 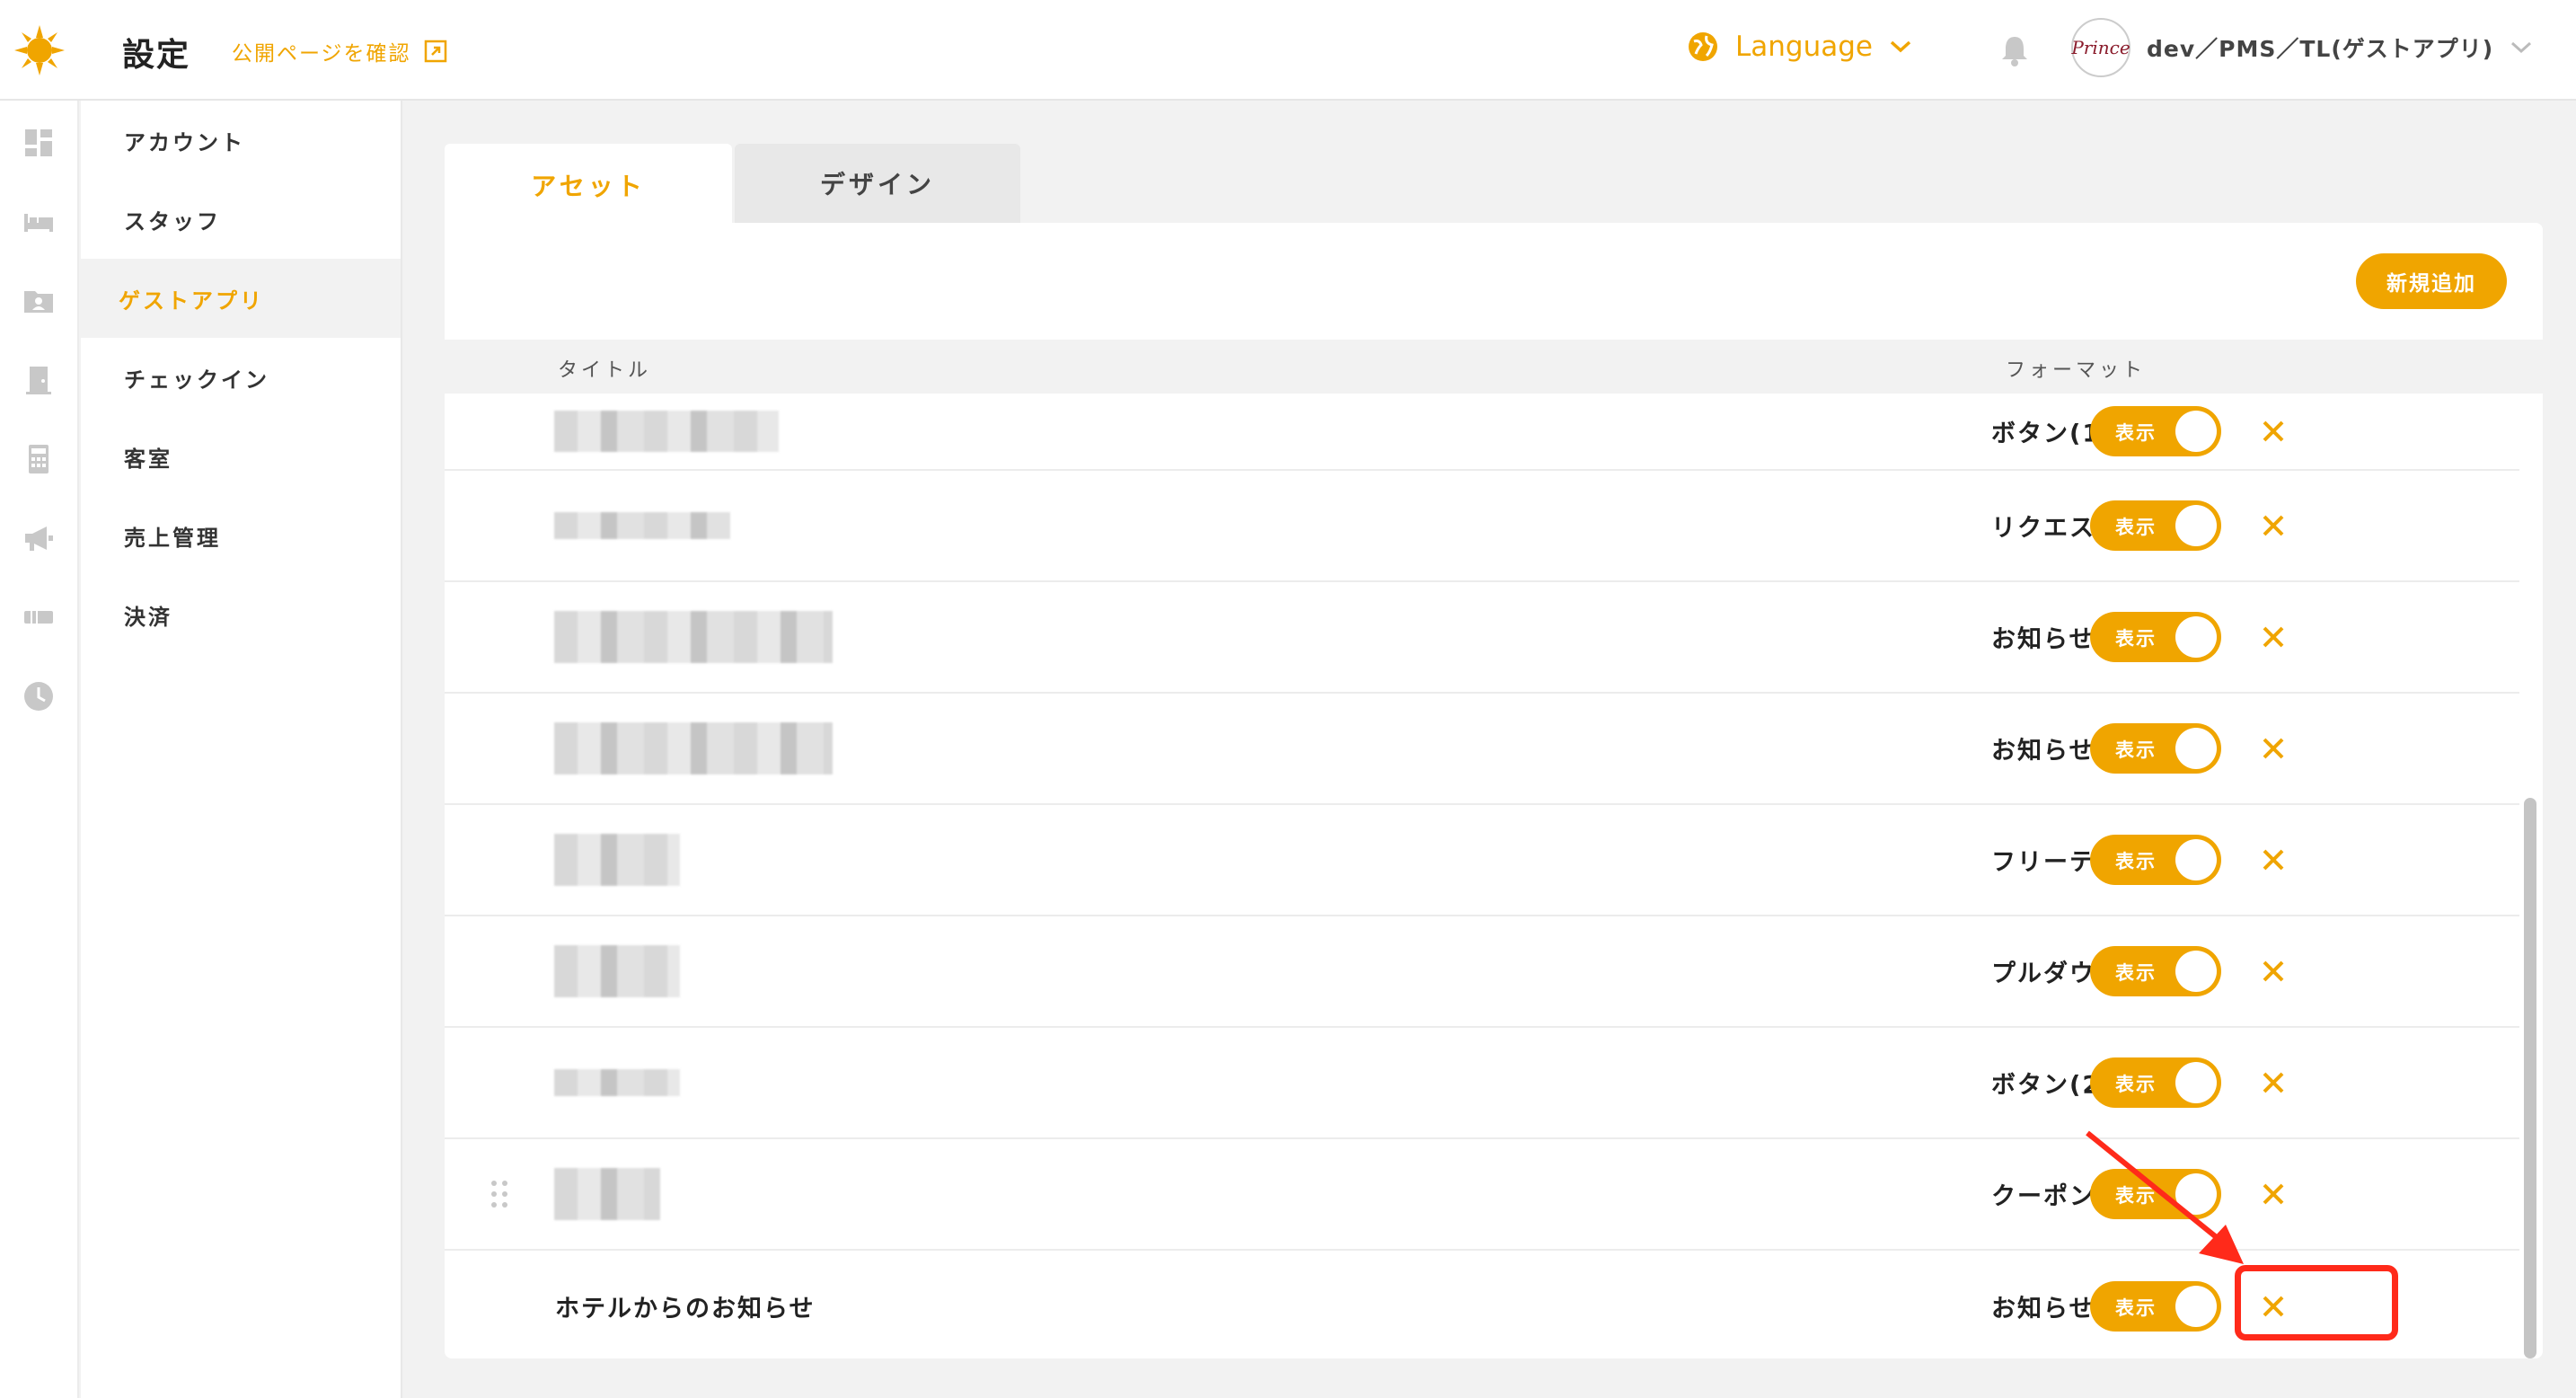 I want to click on sidebar-item-staff: スタッフ, so click(x=241, y=219).